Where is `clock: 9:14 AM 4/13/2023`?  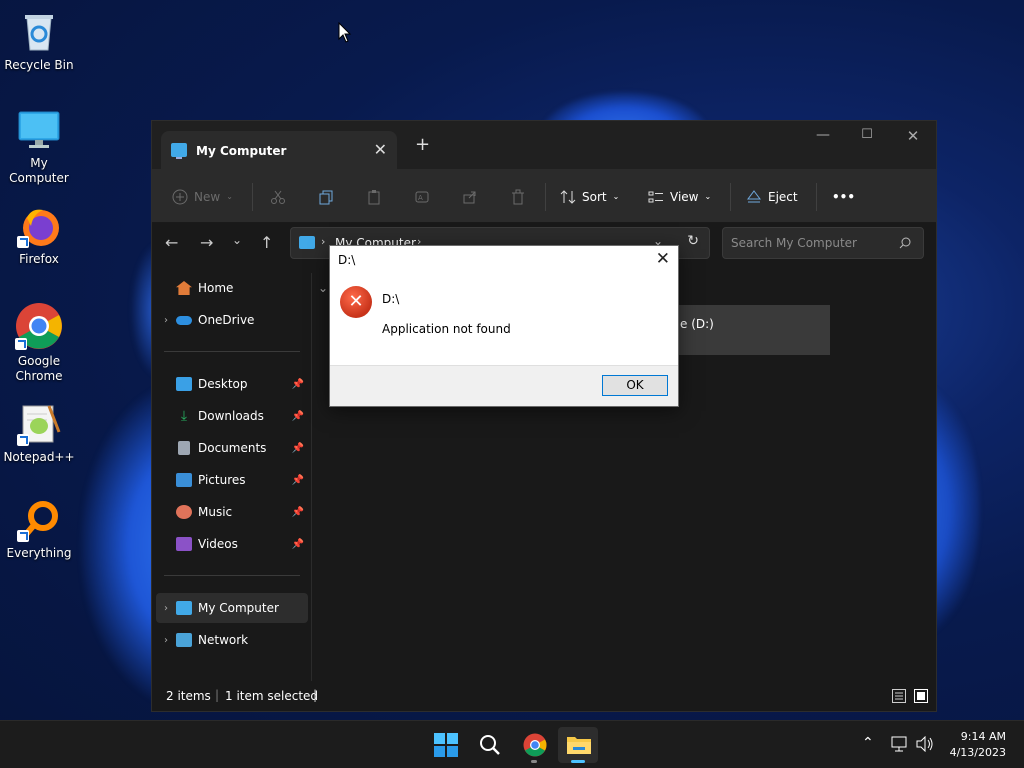
clock: 9:14 AM 4/13/2023 is located at coordinates (978, 745).